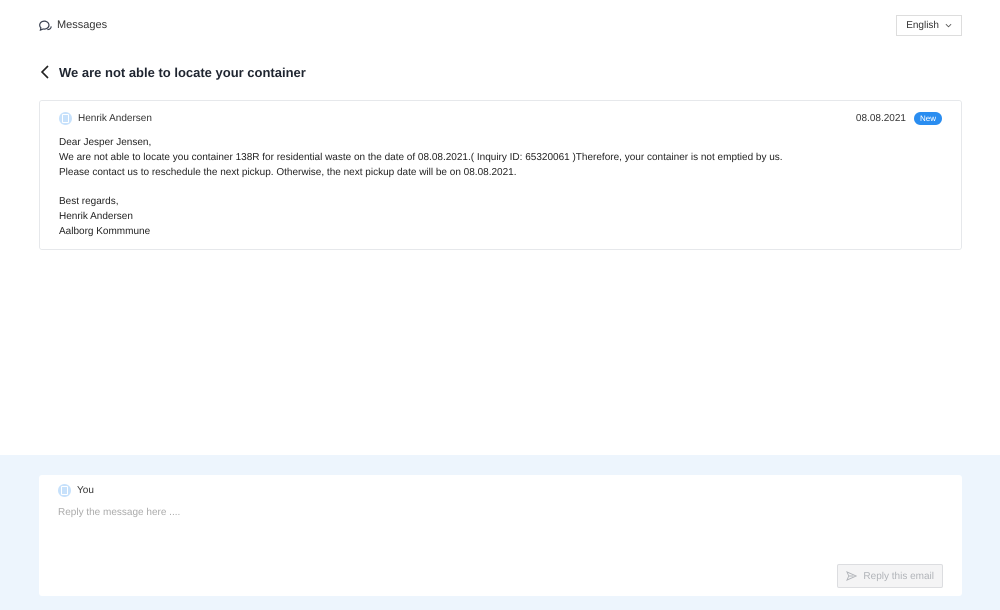  What do you see at coordinates (182, 72) in the screenshot?
I see `page-title: We are not able to locate your container` at bounding box center [182, 72].